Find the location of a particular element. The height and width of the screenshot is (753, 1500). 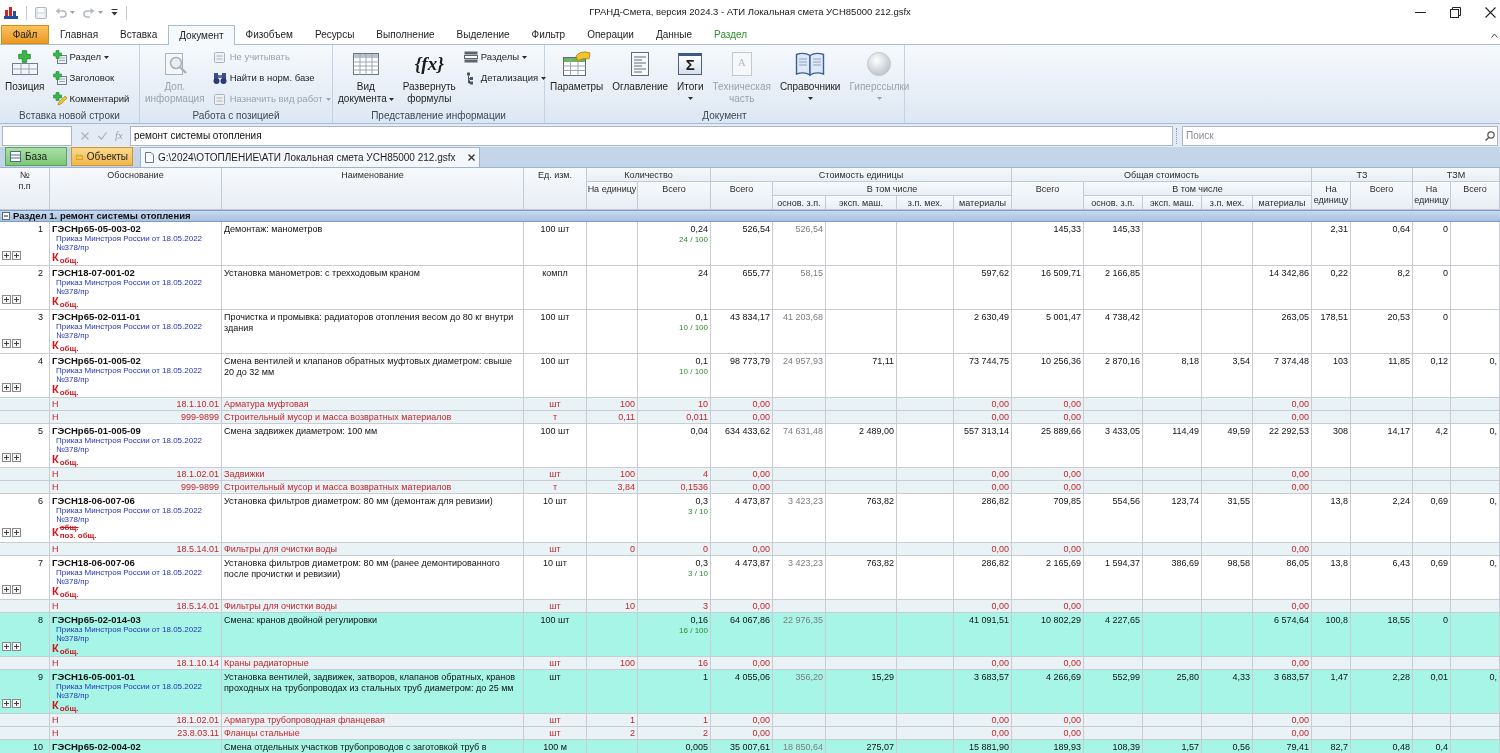

check-icon is located at coordinates (102, 135).